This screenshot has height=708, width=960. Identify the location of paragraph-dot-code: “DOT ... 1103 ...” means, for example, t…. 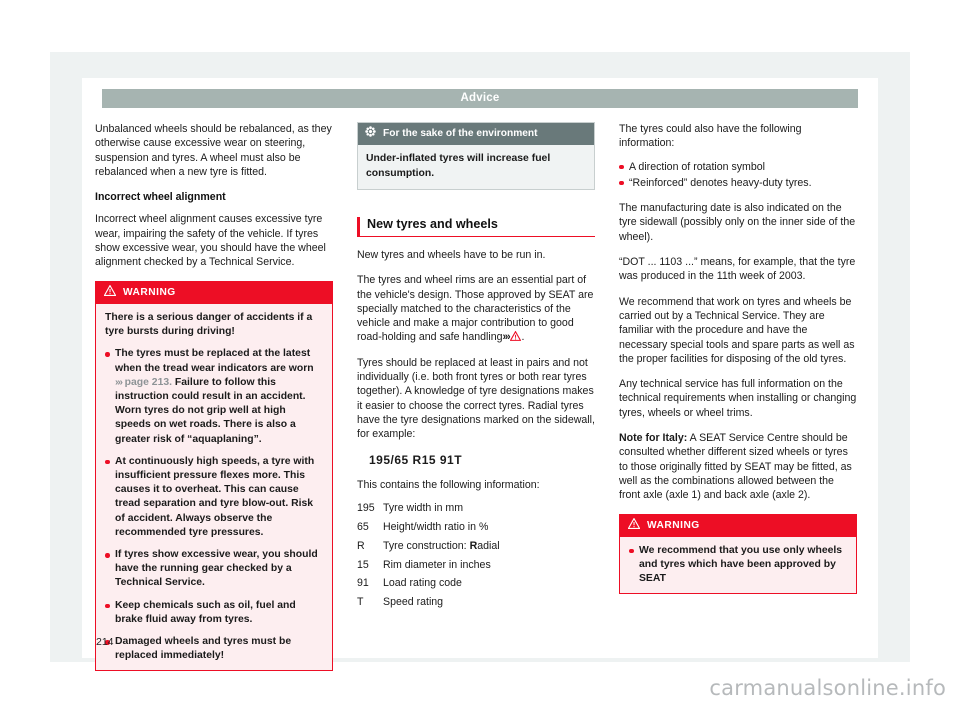
(737, 269).